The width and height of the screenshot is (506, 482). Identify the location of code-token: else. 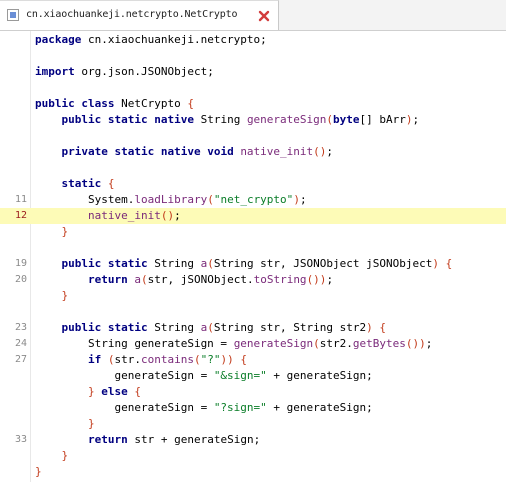
(114, 391).